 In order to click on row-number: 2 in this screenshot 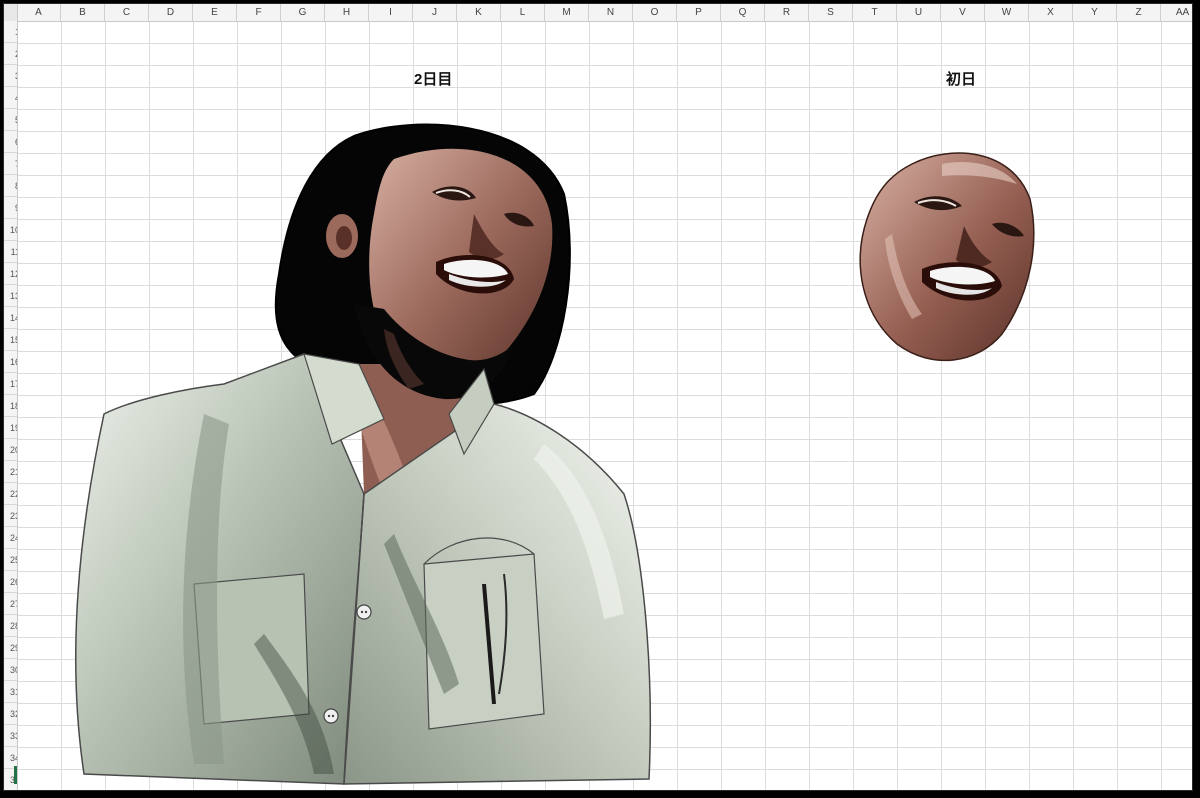, I will do `click(16, 53)`.